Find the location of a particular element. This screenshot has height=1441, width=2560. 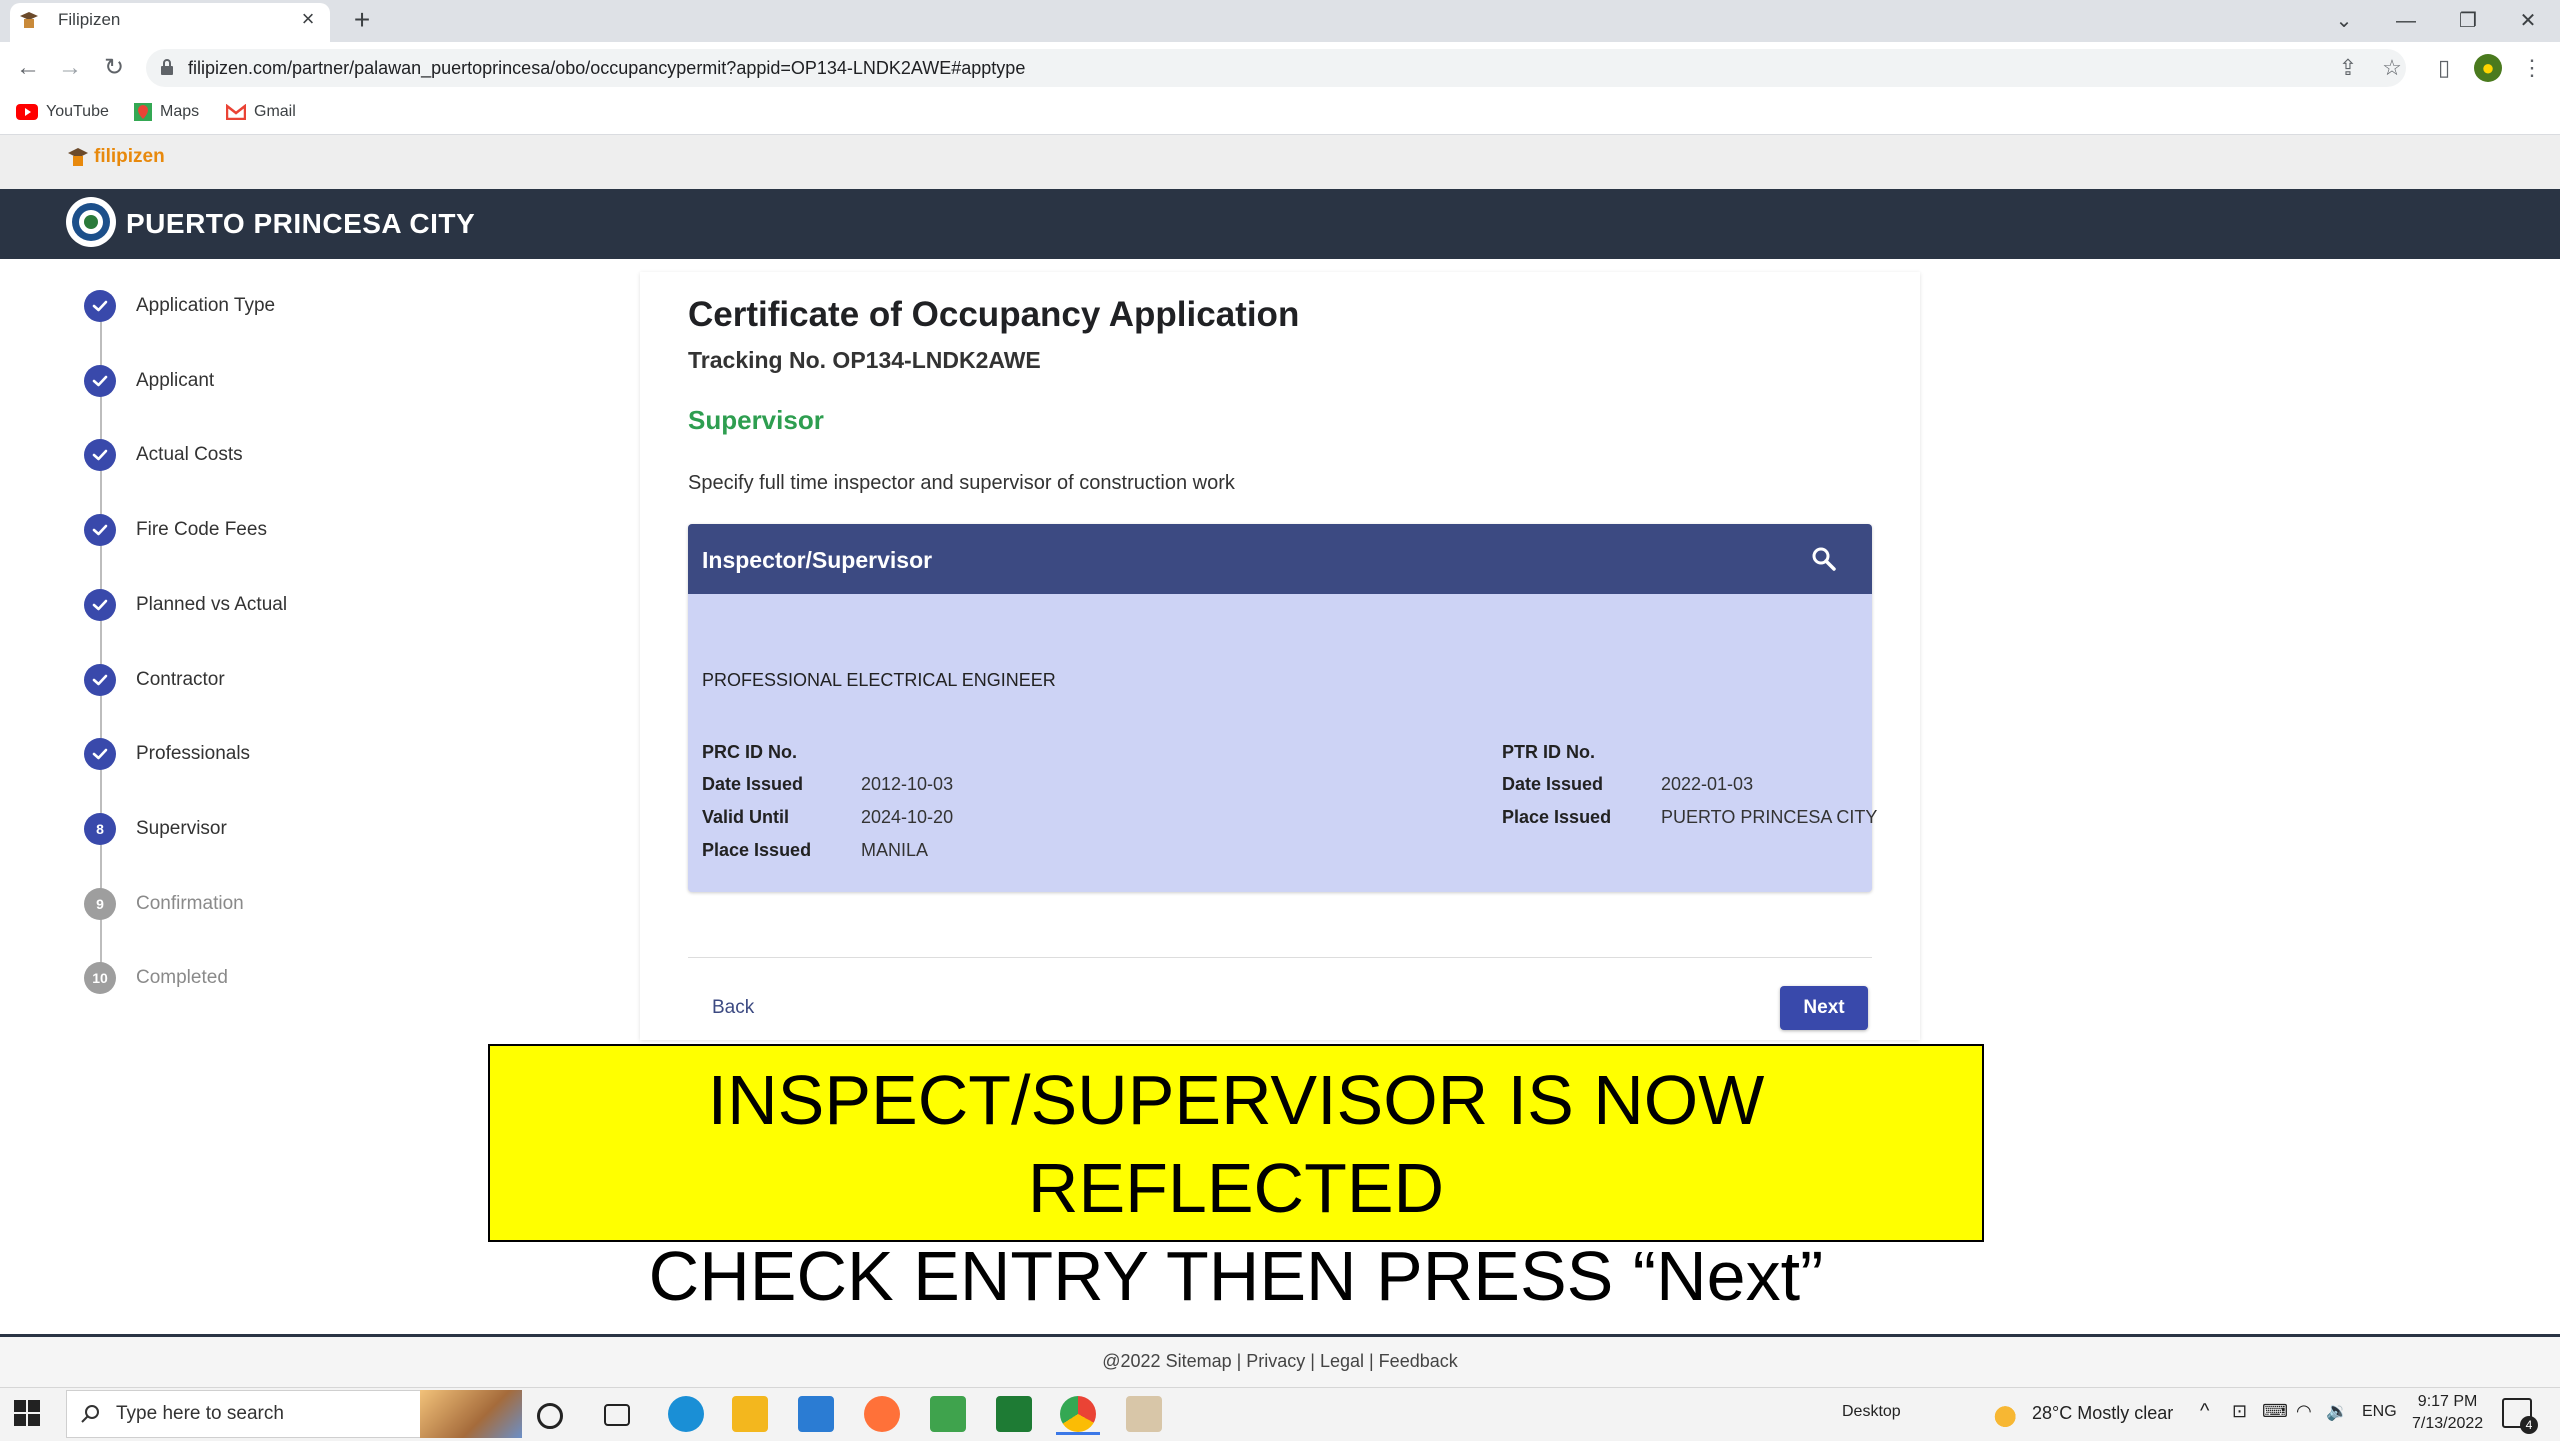

gmail-icon is located at coordinates (236, 112).